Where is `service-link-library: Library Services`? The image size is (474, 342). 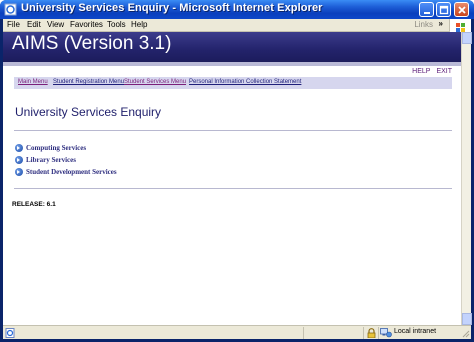
service-link-library: Library Services is located at coordinates (51, 160).